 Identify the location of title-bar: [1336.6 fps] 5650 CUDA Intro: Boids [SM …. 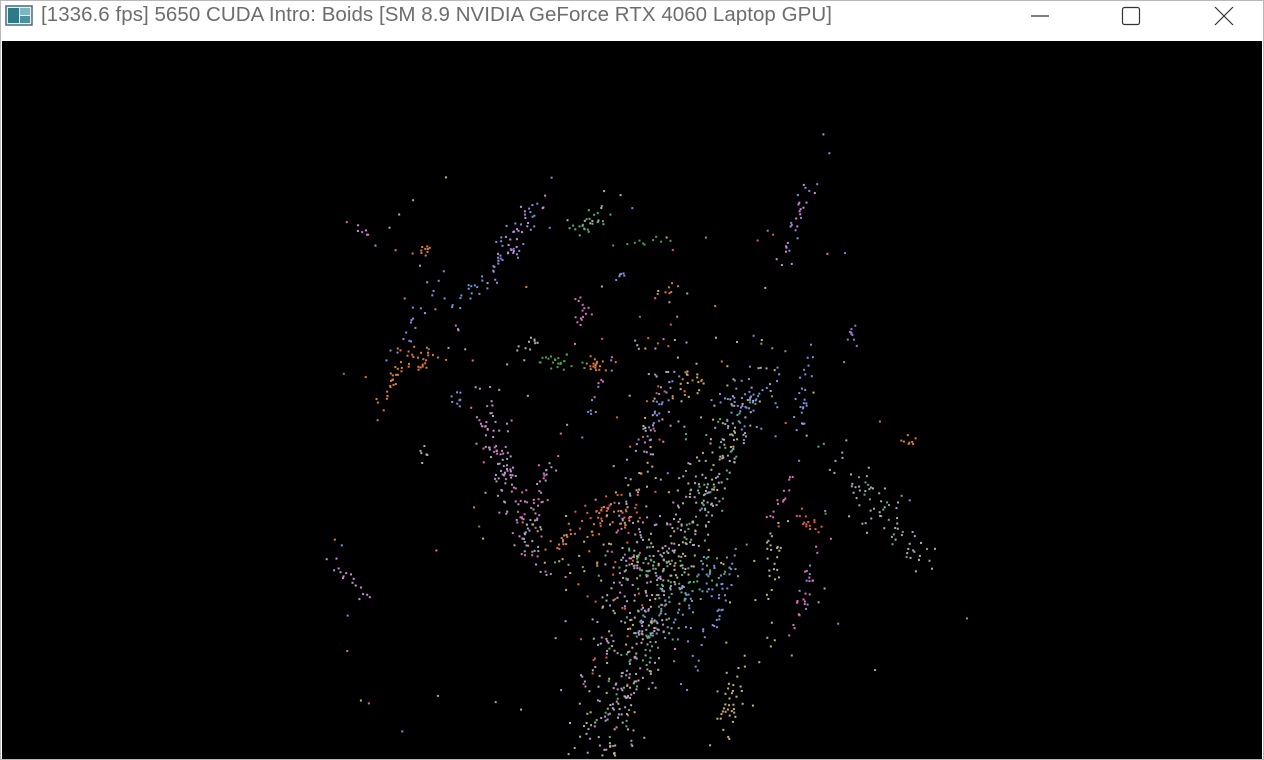
(632, 21).